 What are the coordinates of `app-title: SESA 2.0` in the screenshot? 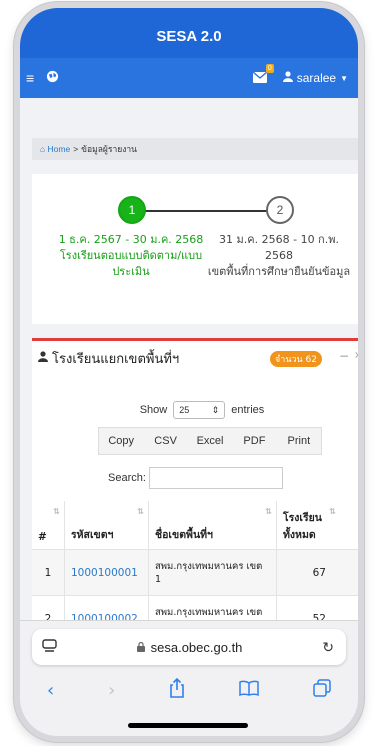 It's located at (189, 36).